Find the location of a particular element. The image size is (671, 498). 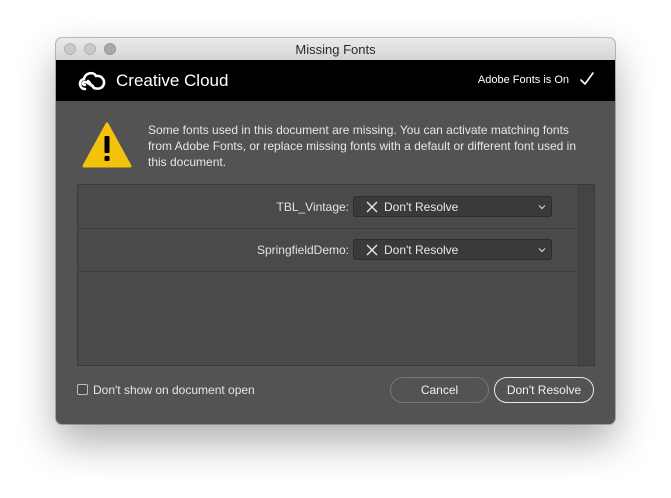

list-scrollbar is located at coordinates (586, 275).